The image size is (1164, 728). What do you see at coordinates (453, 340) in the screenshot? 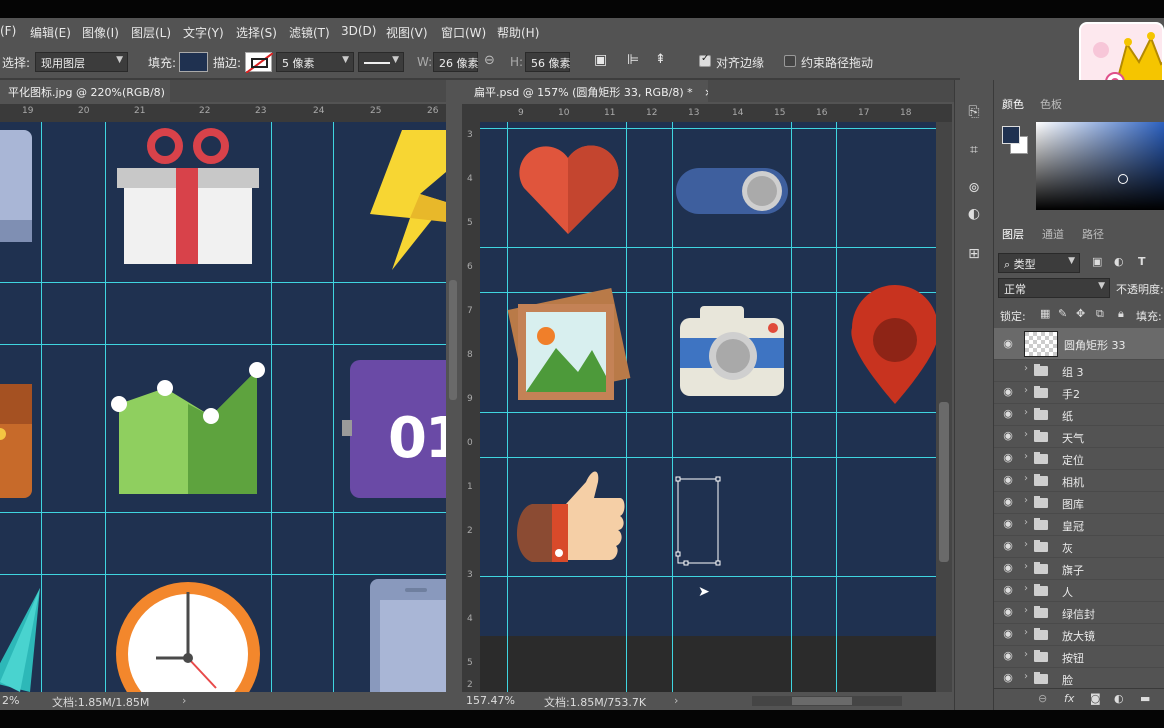
I see `splitter-handle` at bounding box center [453, 340].